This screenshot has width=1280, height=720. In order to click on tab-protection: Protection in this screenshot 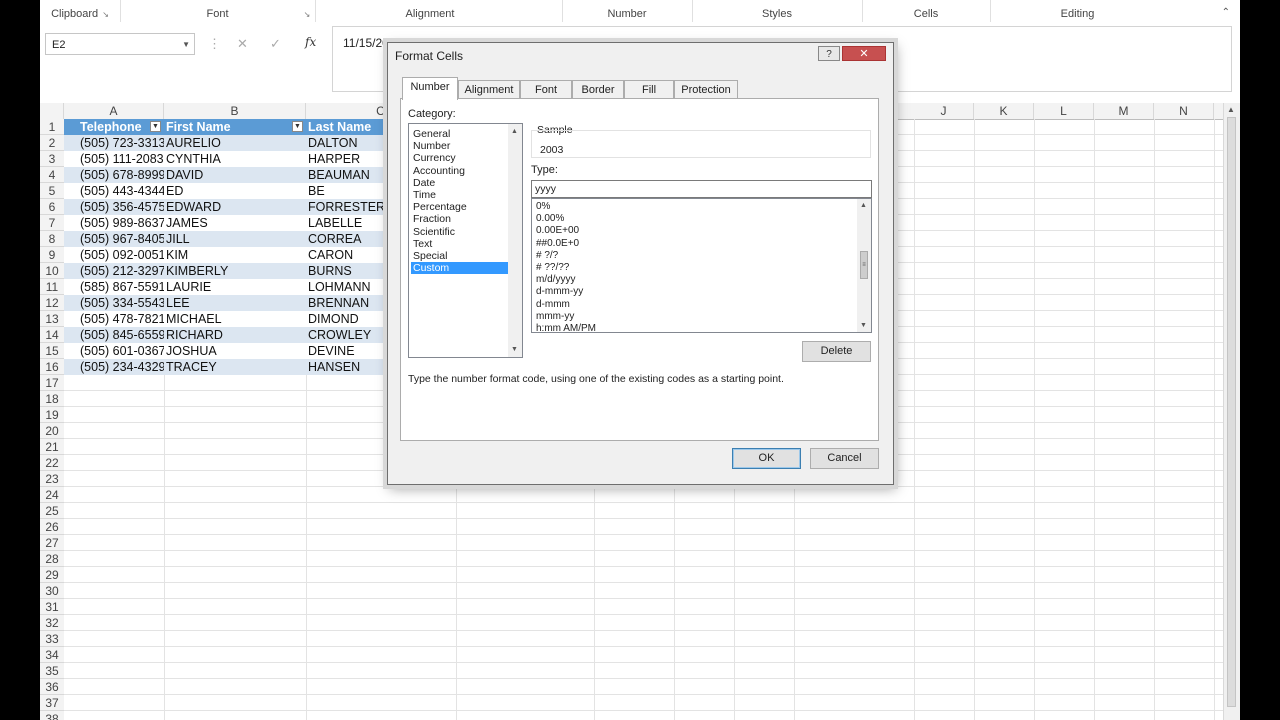, I will do `click(706, 89)`.